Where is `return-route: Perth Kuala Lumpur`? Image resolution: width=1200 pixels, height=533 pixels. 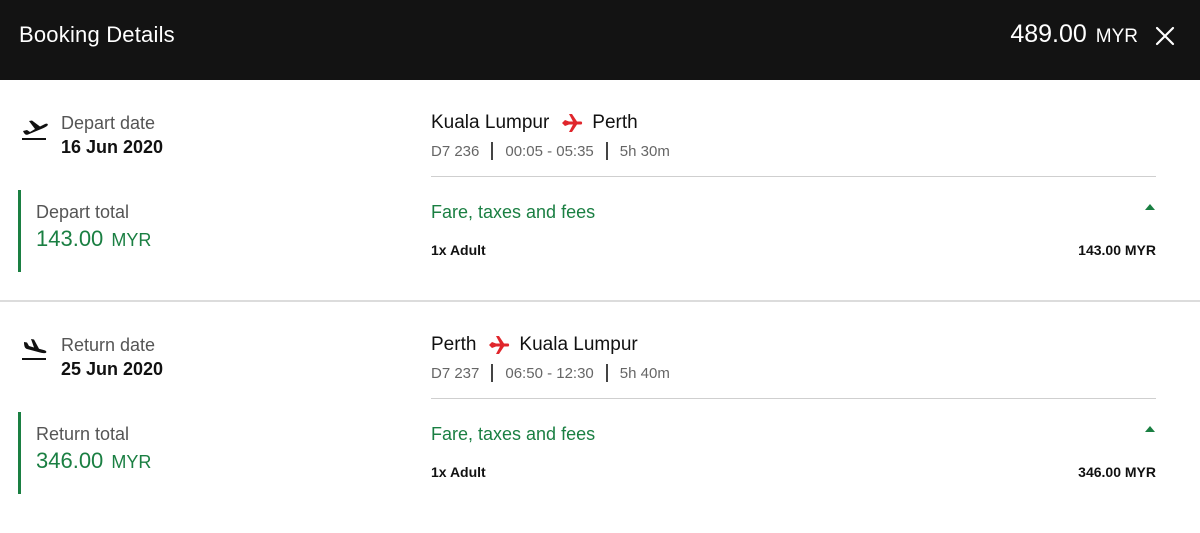 return-route: Perth Kuala Lumpur is located at coordinates (534, 345).